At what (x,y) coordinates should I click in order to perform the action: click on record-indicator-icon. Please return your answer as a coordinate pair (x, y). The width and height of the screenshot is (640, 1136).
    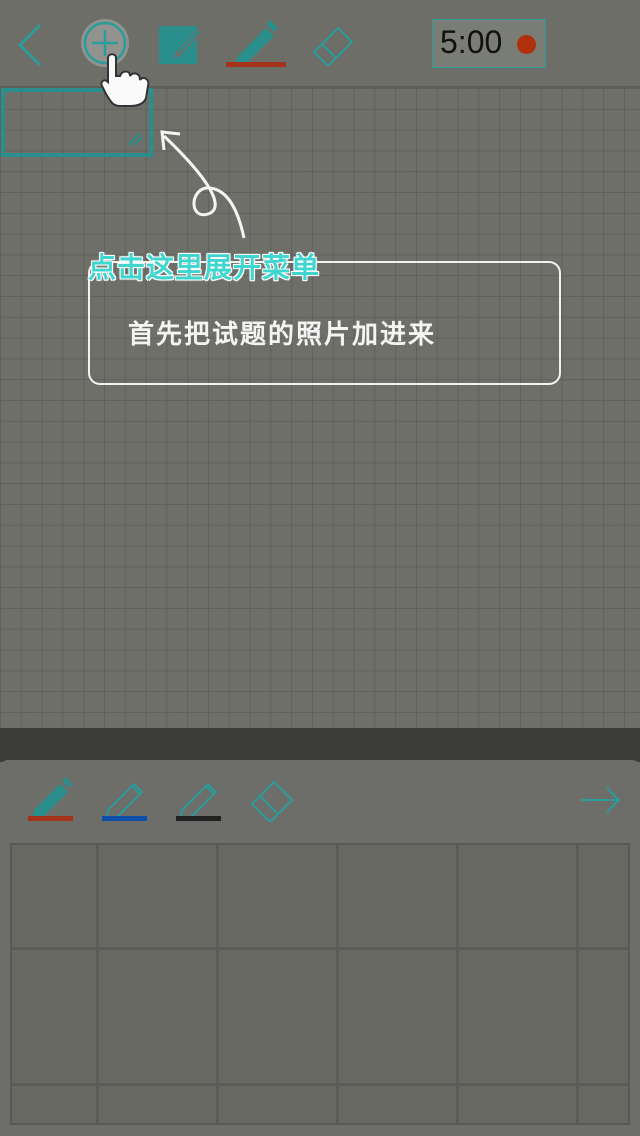
    Looking at the image, I should click on (526, 44).